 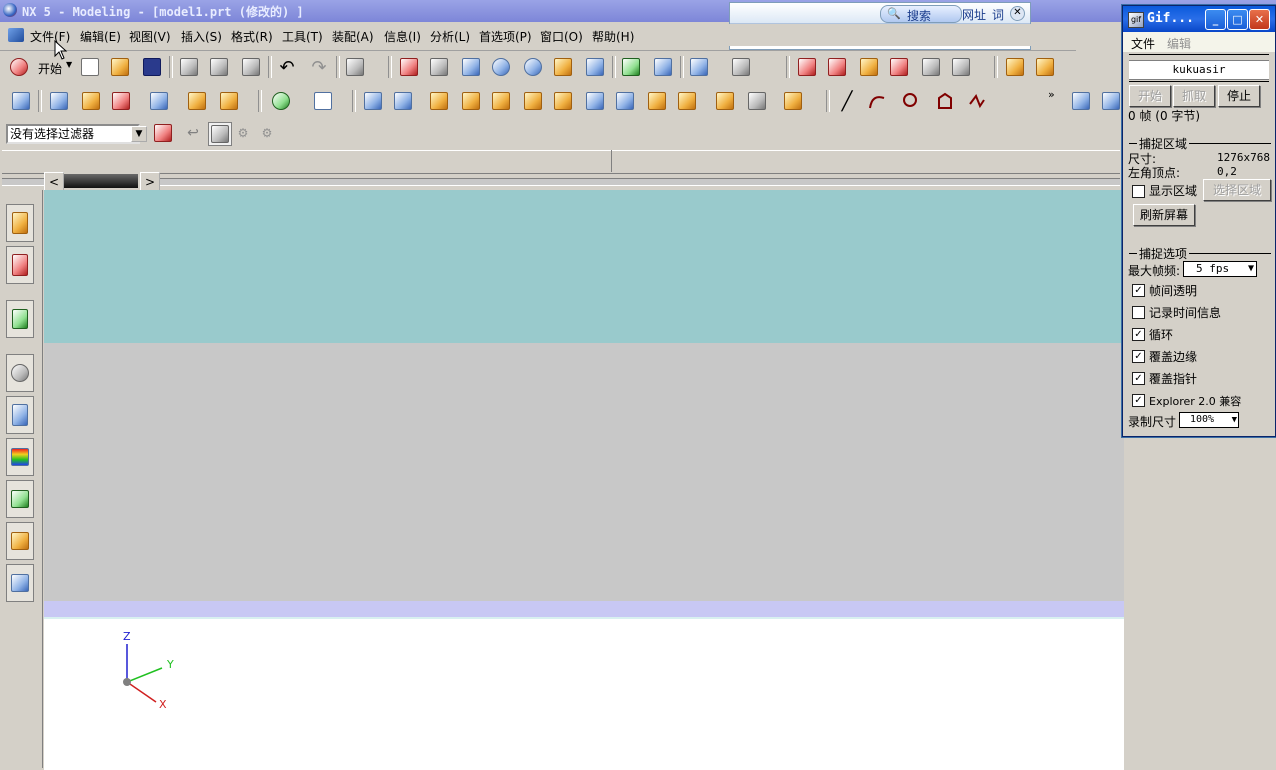 What do you see at coordinates (121, 101) in the screenshot?
I see `sweep-icon` at bounding box center [121, 101].